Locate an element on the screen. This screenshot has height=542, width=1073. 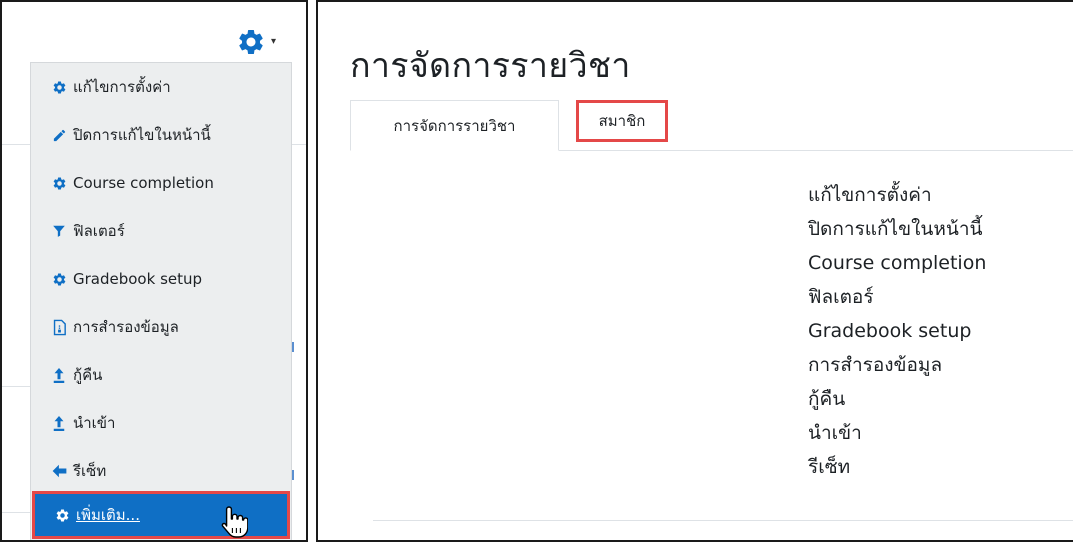
menu-item-label: ฟิลเตอร์ is located at coordinates (99, 231).